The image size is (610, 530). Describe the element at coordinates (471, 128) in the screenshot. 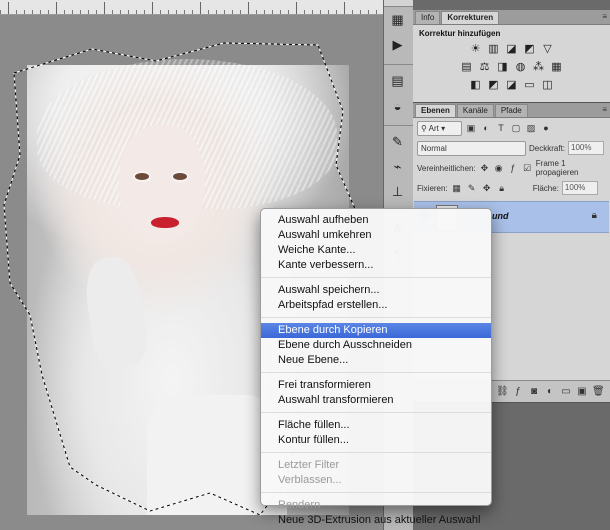

I see `pixel-filter-icon: ▣` at that location.